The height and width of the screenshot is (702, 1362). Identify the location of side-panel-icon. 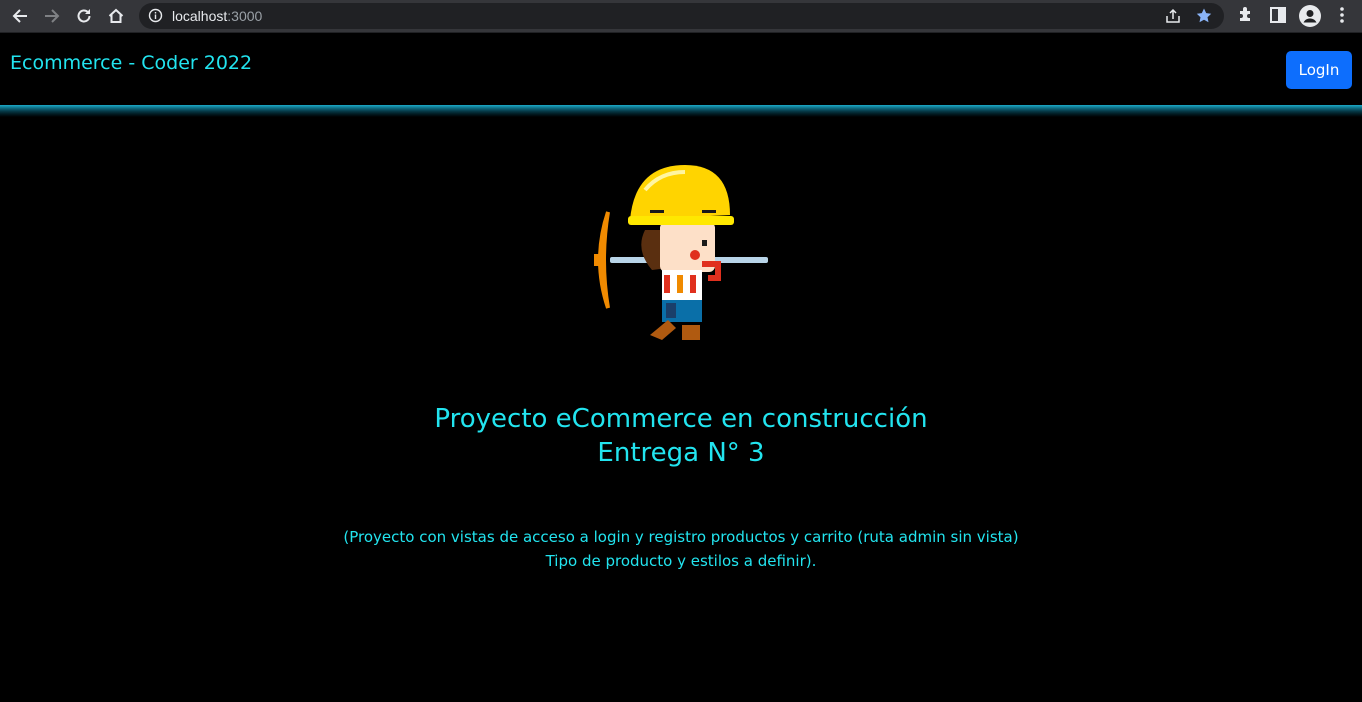
(1278, 15).